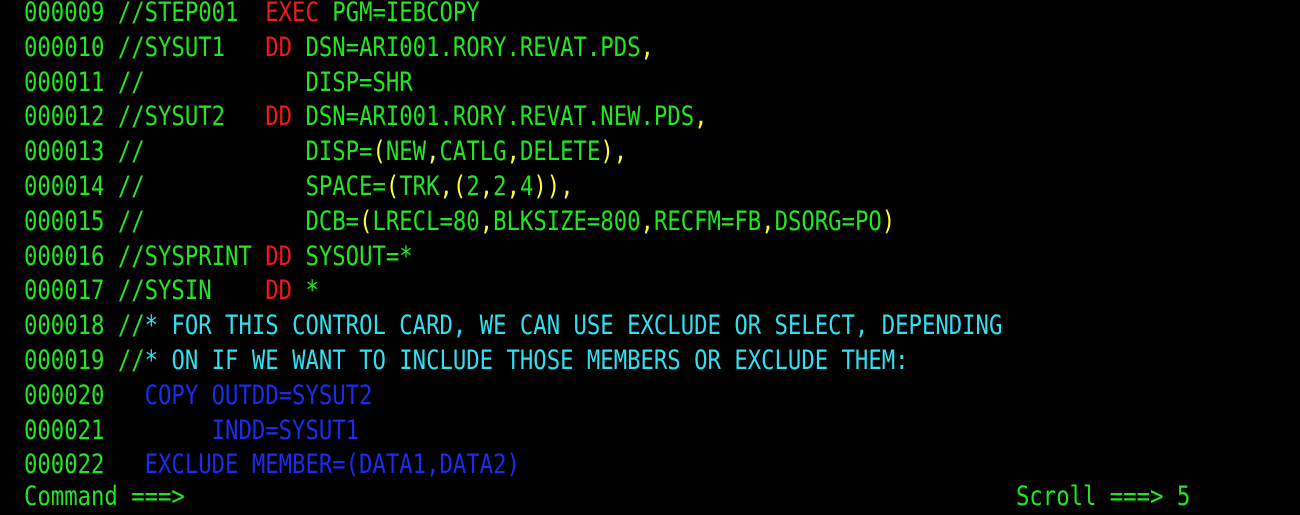 This screenshot has width=1300, height=515. What do you see at coordinates (191, 14) in the screenshot?
I see `jcl-text: //STEP001` at bounding box center [191, 14].